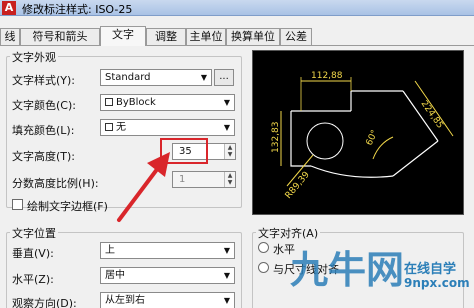 This screenshot has width=474, height=308. Describe the element at coordinates (60, 36) in the screenshot. I see `tab-symbols-arrows: 符号和箭头` at that location.